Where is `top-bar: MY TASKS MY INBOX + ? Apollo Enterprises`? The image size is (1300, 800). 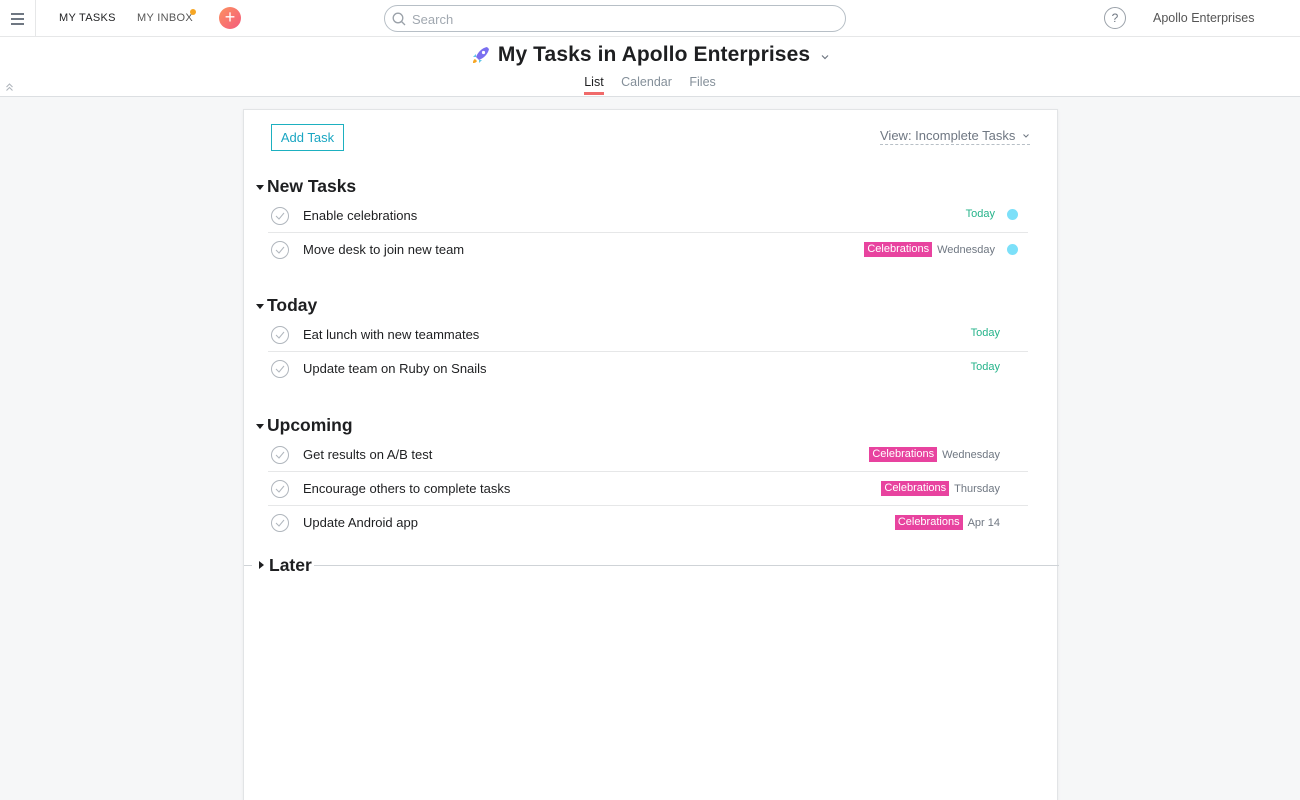
top-bar: MY TASKS MY INBOX + ? Apollo Enterprises is located at coordinates (650, 18).